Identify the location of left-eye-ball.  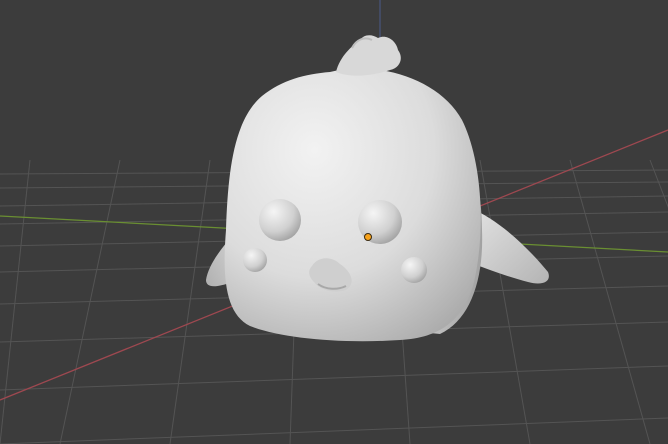
(280, 220).